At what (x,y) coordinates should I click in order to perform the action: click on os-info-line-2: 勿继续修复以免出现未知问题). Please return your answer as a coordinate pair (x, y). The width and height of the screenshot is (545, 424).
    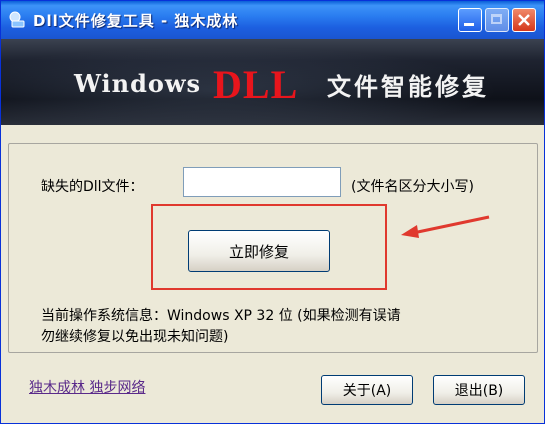
    Looking at the image, I should click on (135, 337).